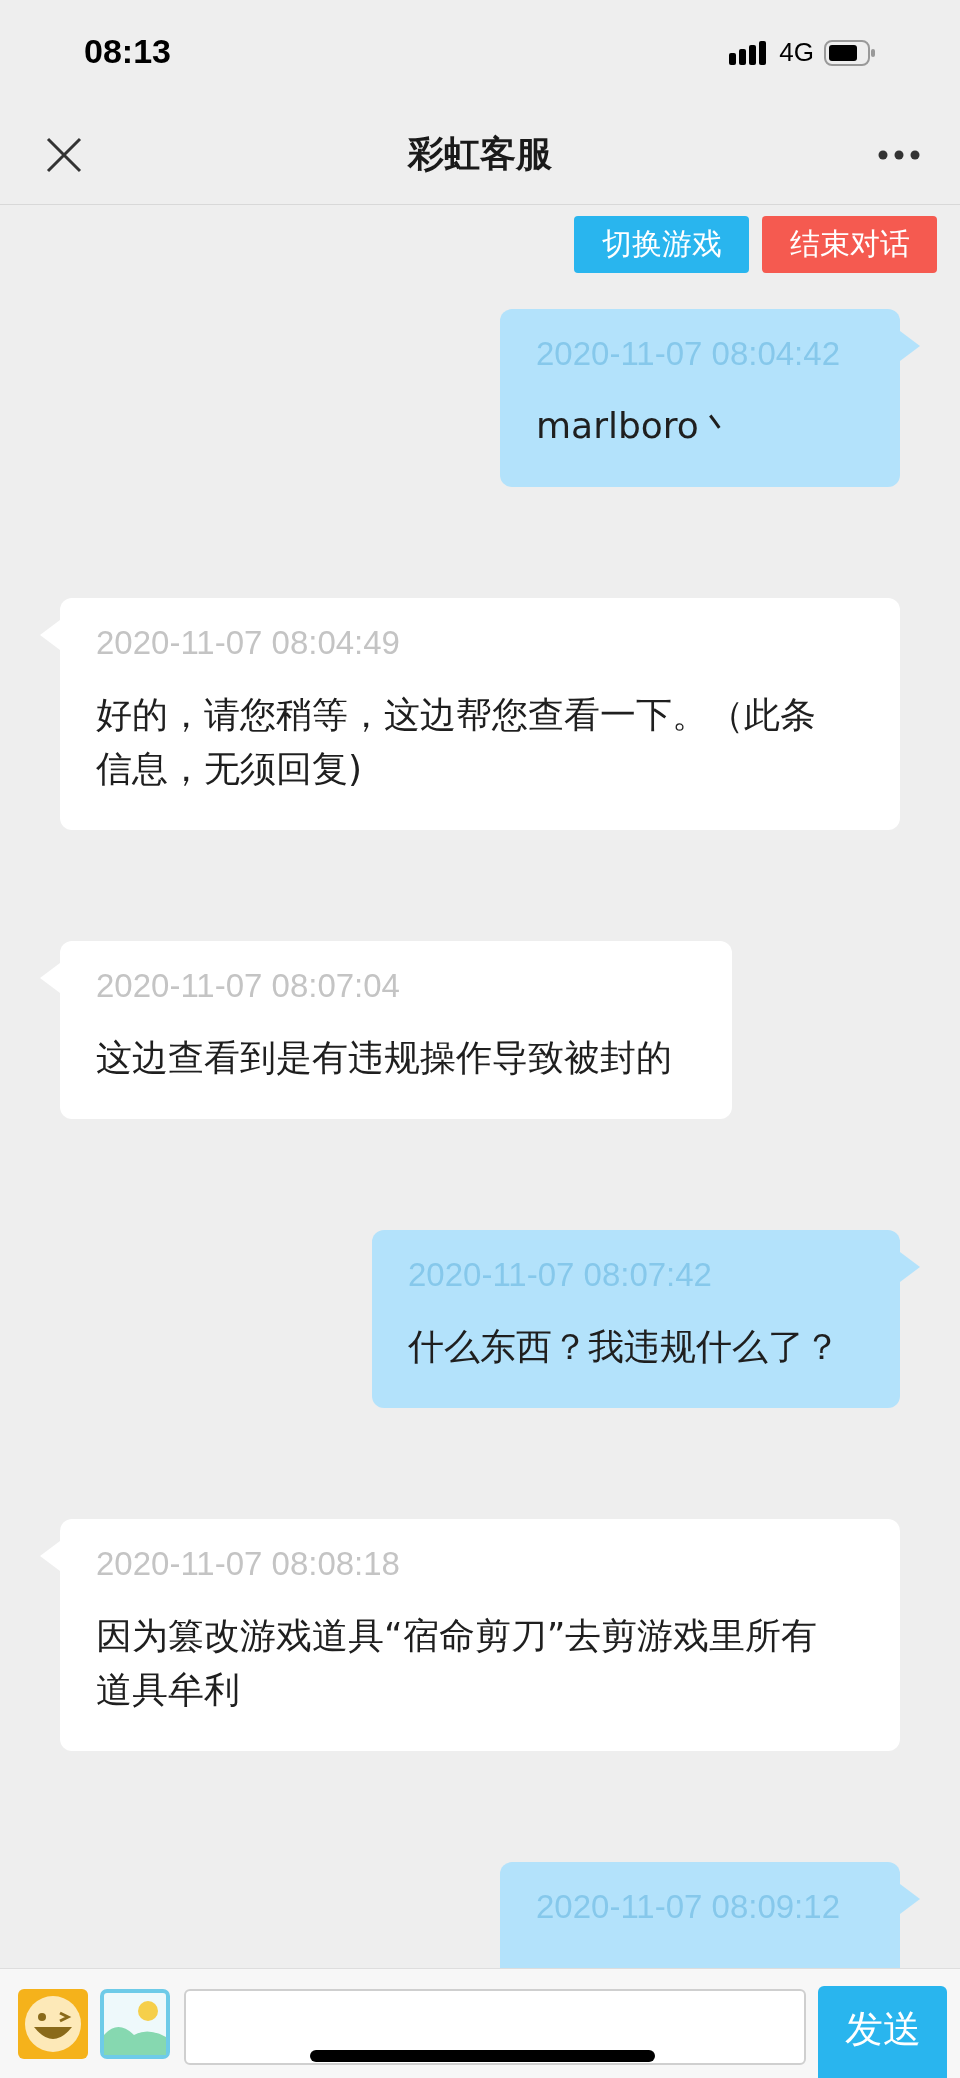 The height and width of the screenshot is (2078, 960). What do you see at coordinates (127, 51) in the screenshot?
I see `status-time: 08:13` at bounding box center [127, 51].